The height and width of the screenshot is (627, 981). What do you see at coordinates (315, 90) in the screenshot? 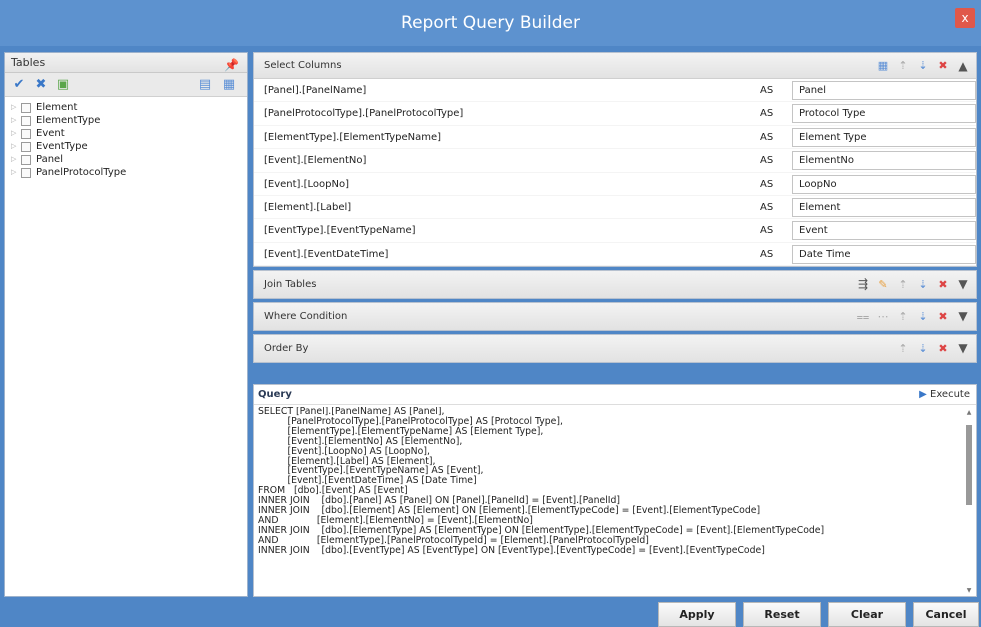
I see `column-expression: [Panel].[PanelName]` at bounding box center [315, 90].